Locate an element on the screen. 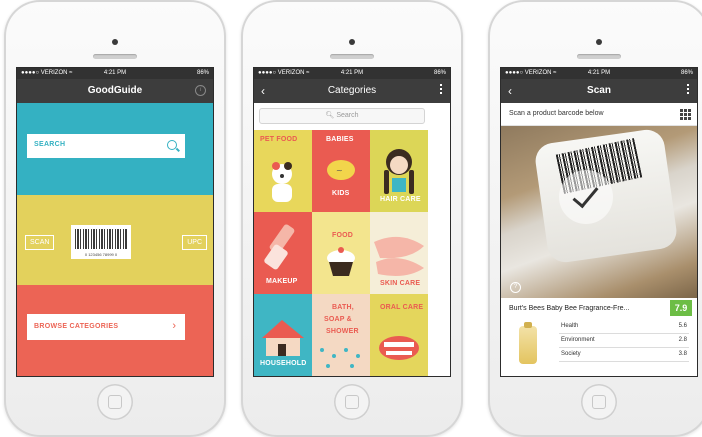 This screenshot has width=702, height=437. scan-instruction-bar: Scan a product barcode below is located at coordinates (599, 114).